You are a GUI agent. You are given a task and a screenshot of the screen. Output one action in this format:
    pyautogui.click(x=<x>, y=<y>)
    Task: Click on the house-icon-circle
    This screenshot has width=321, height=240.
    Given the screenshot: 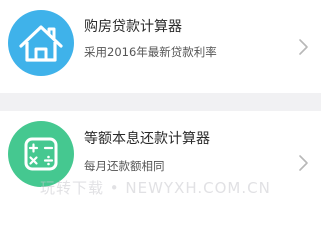 What is the action you would take?
    pyautogui.click(x=41, y=43)
    